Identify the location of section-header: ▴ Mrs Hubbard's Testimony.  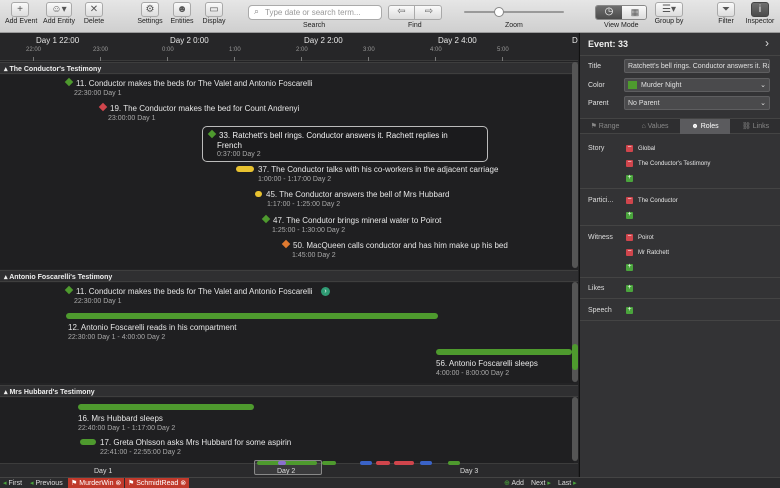
(289, 391).